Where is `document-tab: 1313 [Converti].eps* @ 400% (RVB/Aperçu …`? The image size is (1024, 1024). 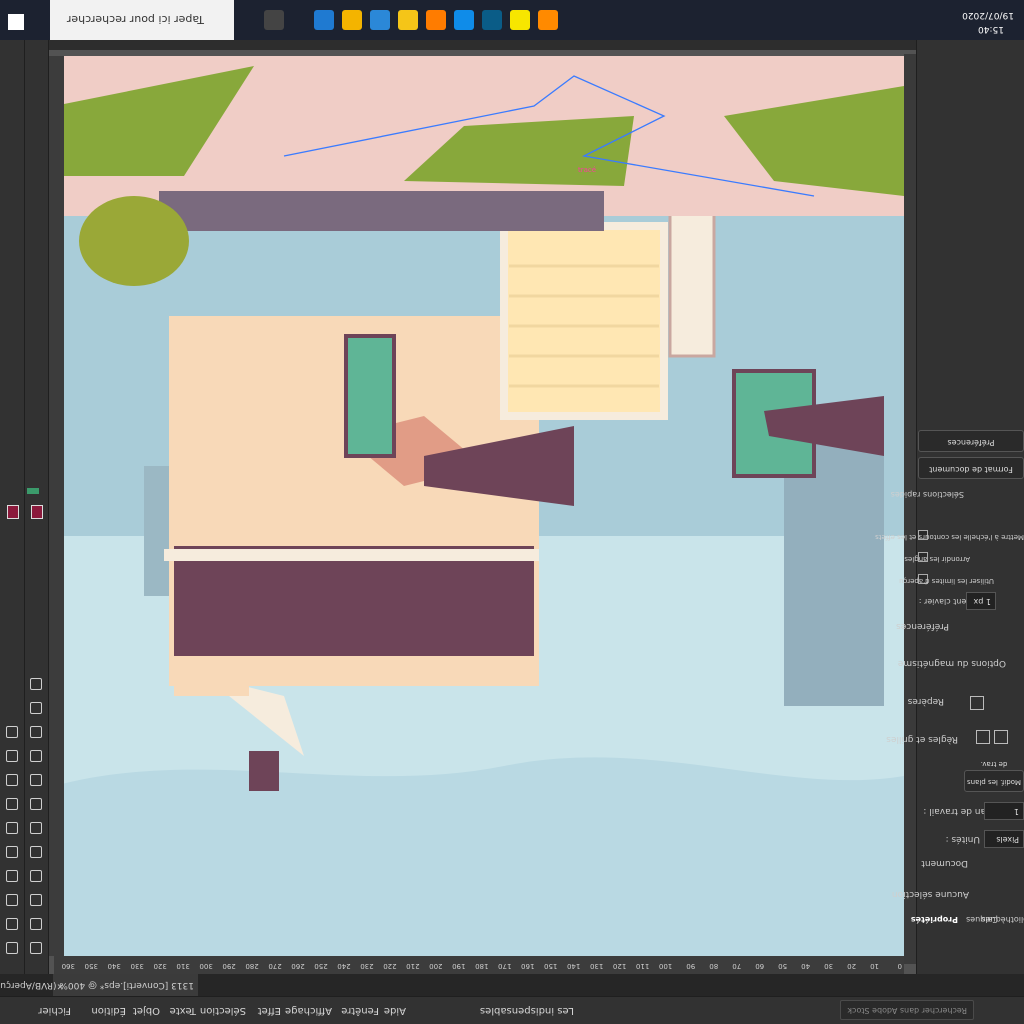
document-tab: 1313 [Converti].eps* @ 400% (RVB/Aperçu … is located at coordinates (99, 985).